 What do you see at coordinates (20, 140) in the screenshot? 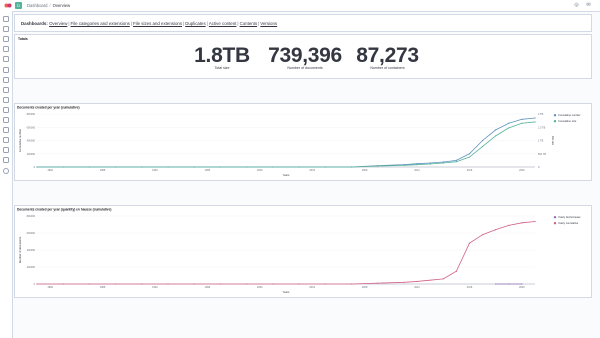
I see `y-axis-label: Cumulative number` at bounding box center [20, 140].